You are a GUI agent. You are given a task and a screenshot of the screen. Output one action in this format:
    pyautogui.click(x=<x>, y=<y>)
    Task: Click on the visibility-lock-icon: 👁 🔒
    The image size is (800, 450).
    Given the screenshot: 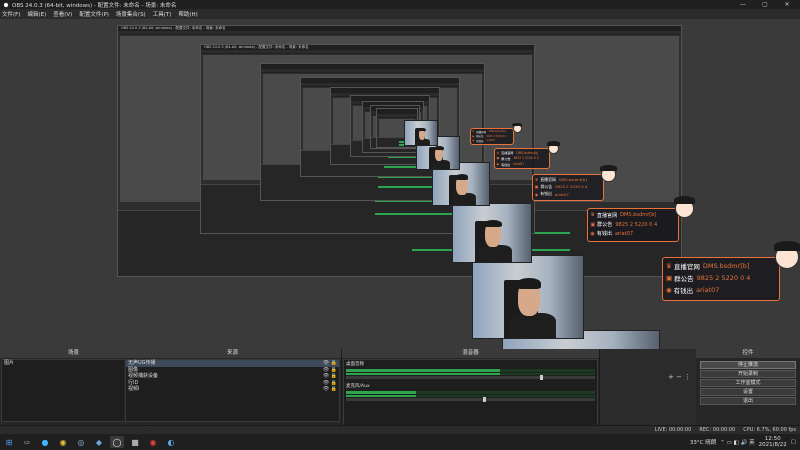 What is the action you would take?
    pyautogui.click(x=330, y=389)
    